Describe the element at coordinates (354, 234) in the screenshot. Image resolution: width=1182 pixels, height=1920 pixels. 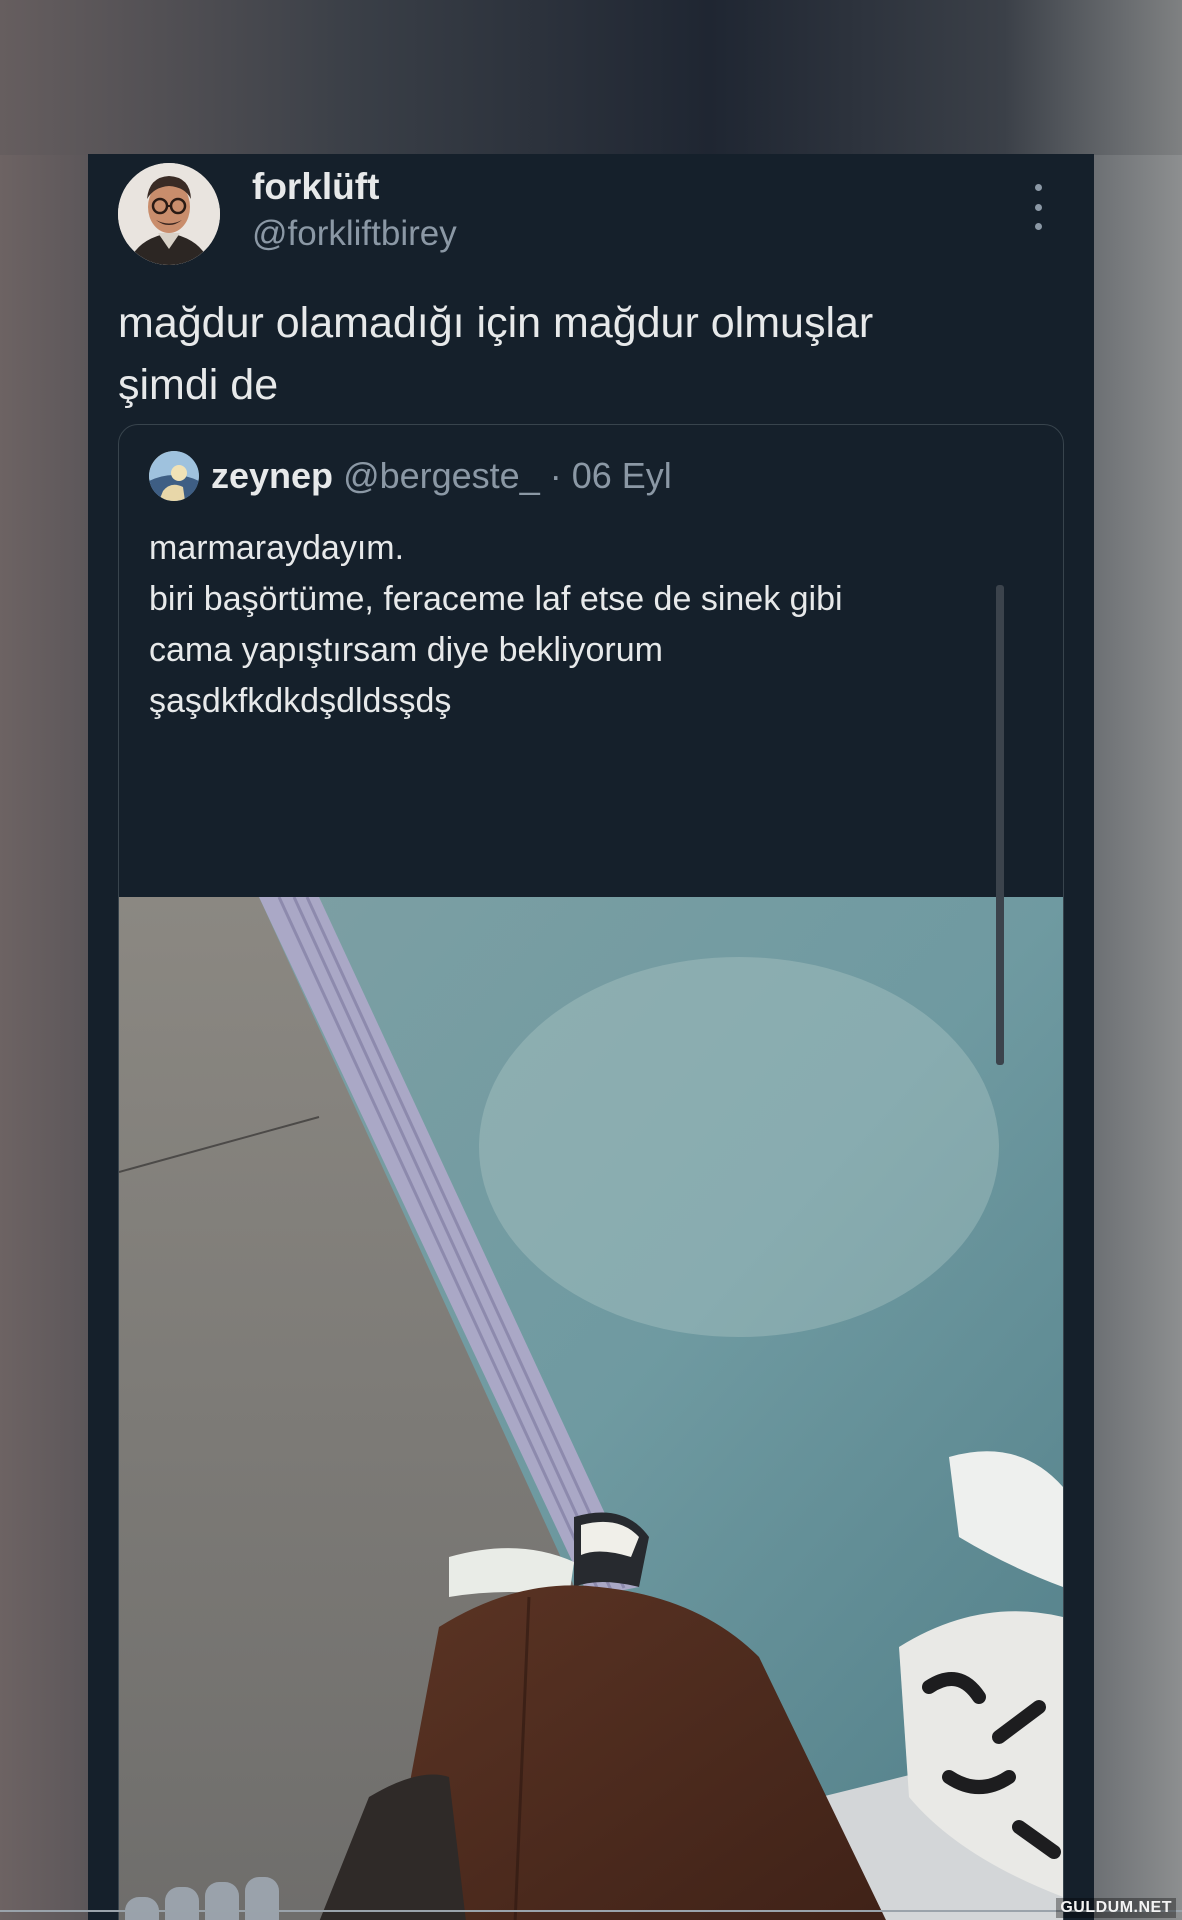
I see `author-handle: @forkliftbirey` at that location.